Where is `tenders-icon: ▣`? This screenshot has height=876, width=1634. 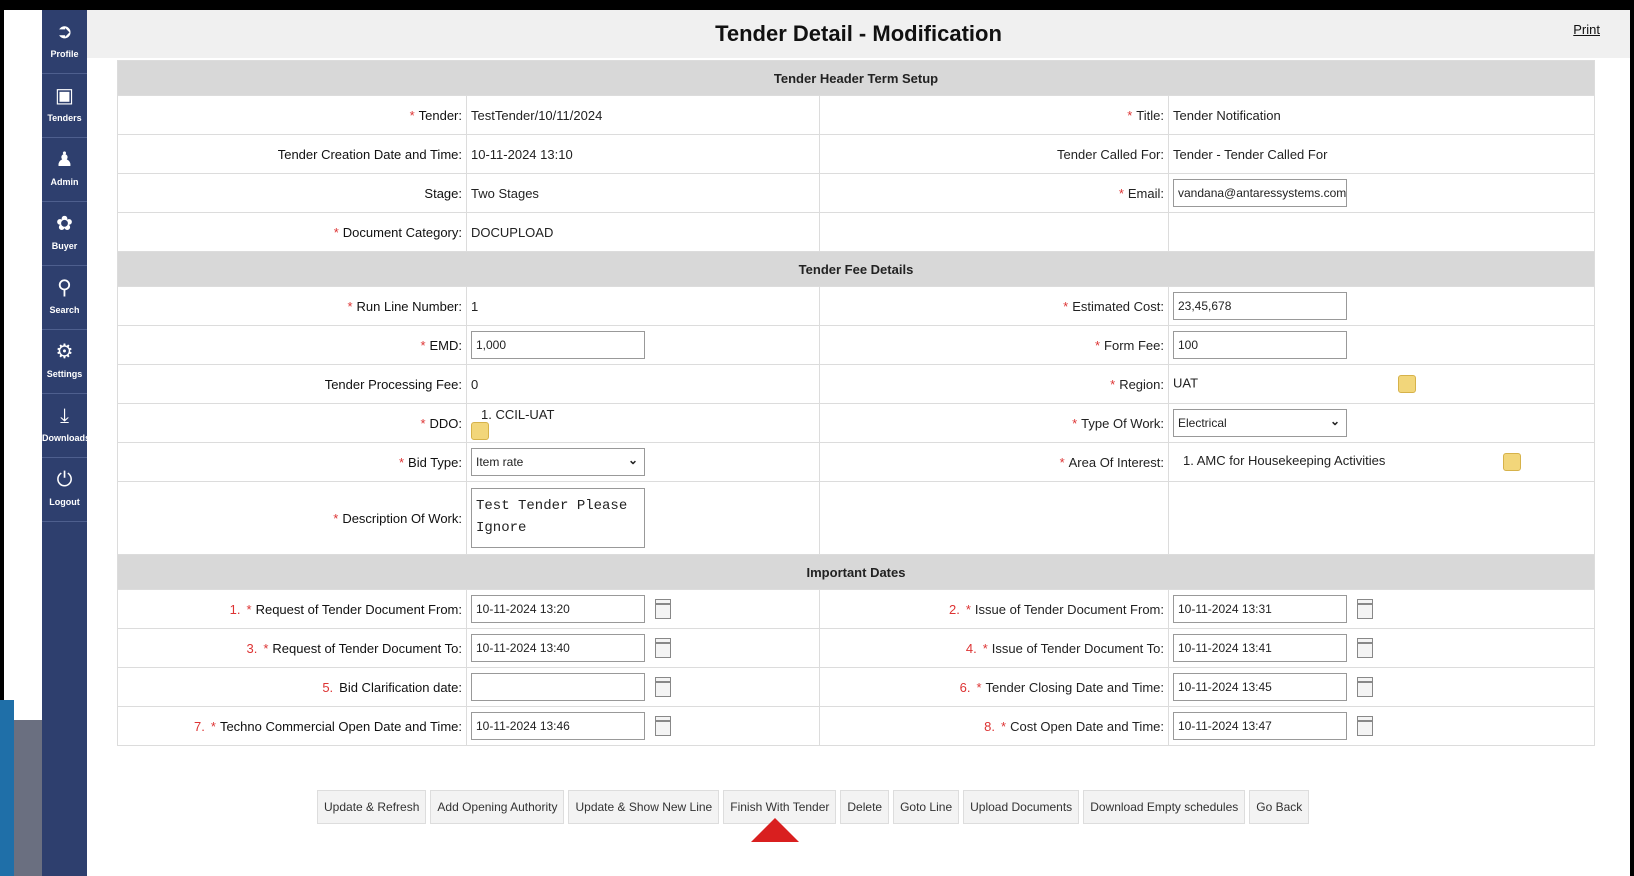 tenders-icon: ▣ is located at coordinates (64, 96).